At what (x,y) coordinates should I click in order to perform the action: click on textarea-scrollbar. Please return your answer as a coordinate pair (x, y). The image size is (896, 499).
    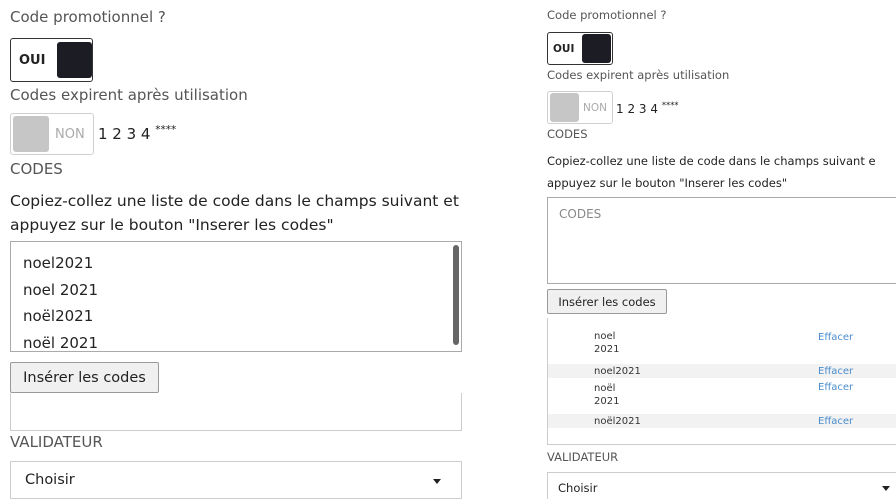
    Looking at the image, I should click on (456, 295).